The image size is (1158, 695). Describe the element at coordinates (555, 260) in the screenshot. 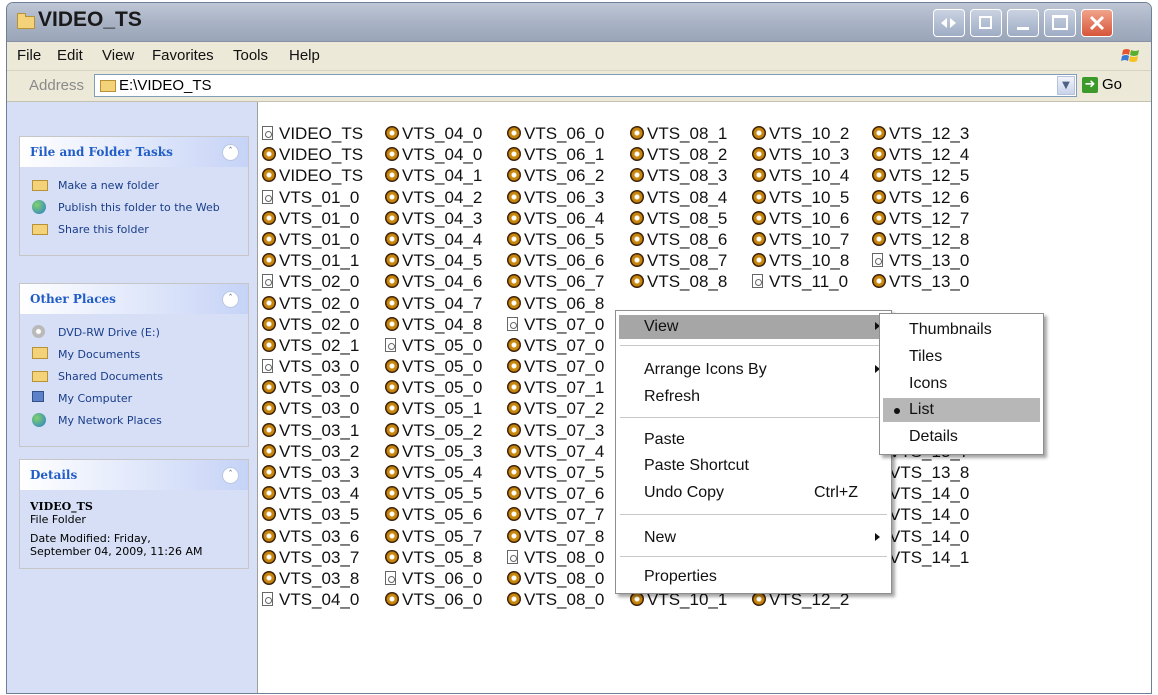

I see `list-item: VTS_06_6` at that location.